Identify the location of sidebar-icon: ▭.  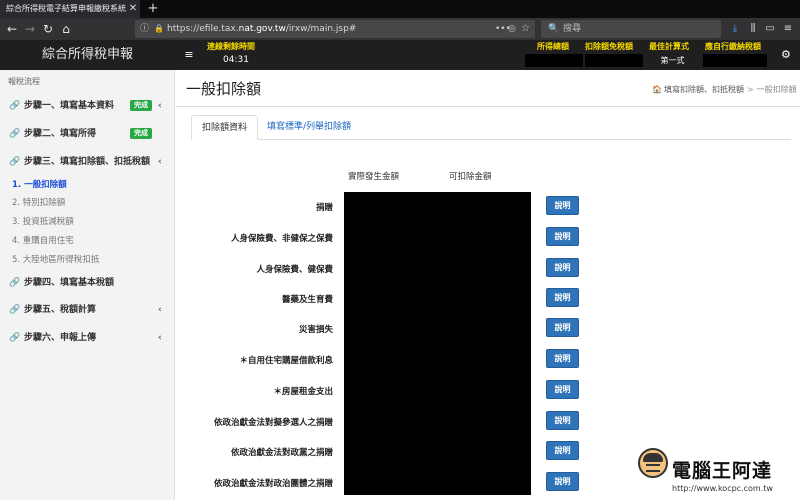
(770, 29).